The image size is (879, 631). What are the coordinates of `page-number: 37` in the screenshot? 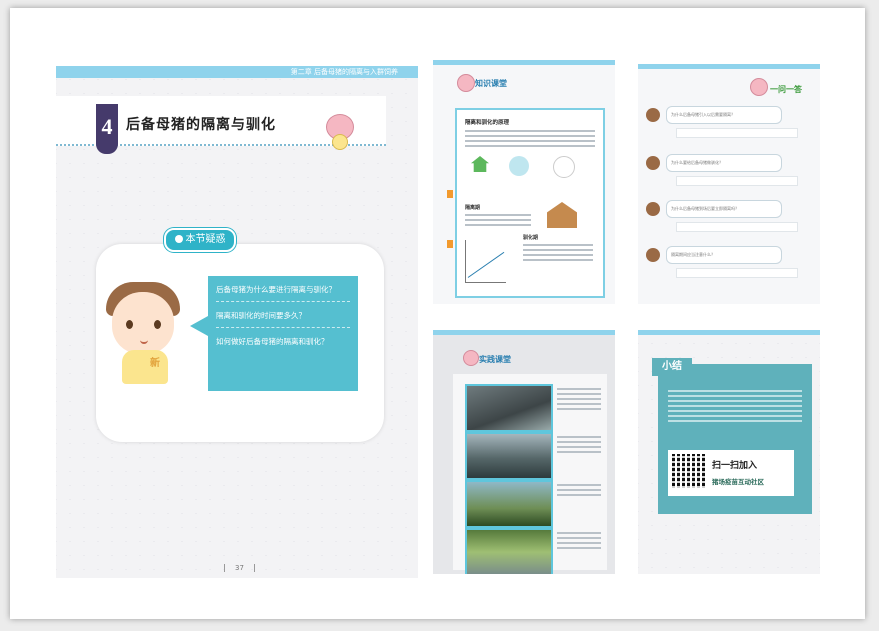 It's located at (239, 568).